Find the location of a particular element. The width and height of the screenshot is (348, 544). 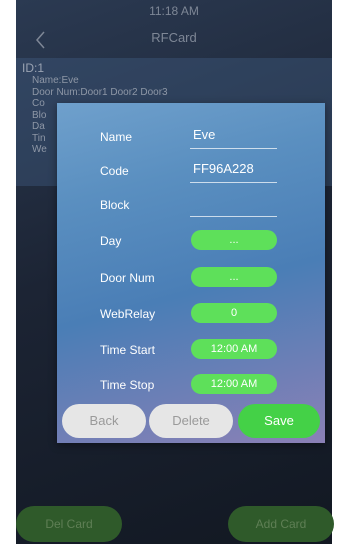

time-stop-row: Time Stop 12:00 AM is located at coordinates (191, 386).